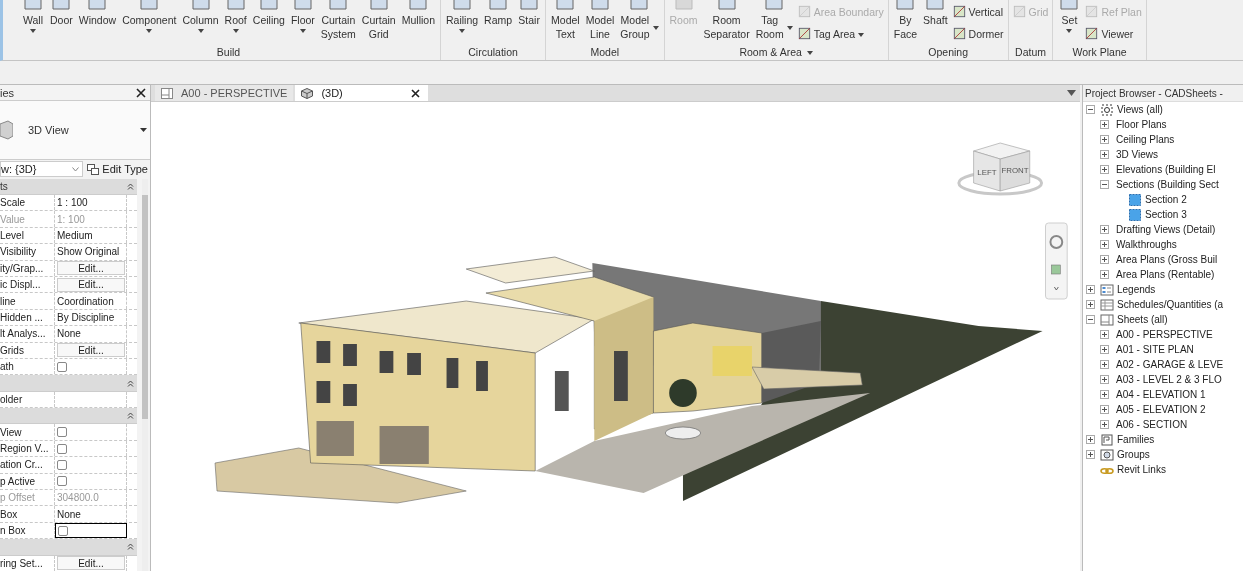  I want to click on ribbon-tool-button: Viewer, so click(1113, 33).